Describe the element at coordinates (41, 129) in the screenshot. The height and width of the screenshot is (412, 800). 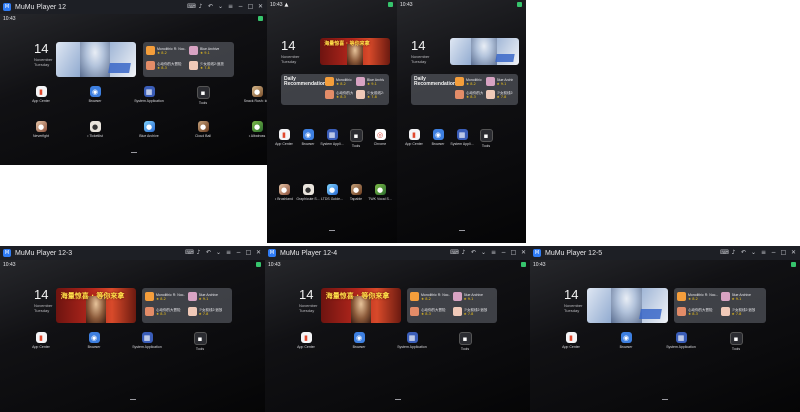
I see `app-shortcut: ● Neverfight` at that location.